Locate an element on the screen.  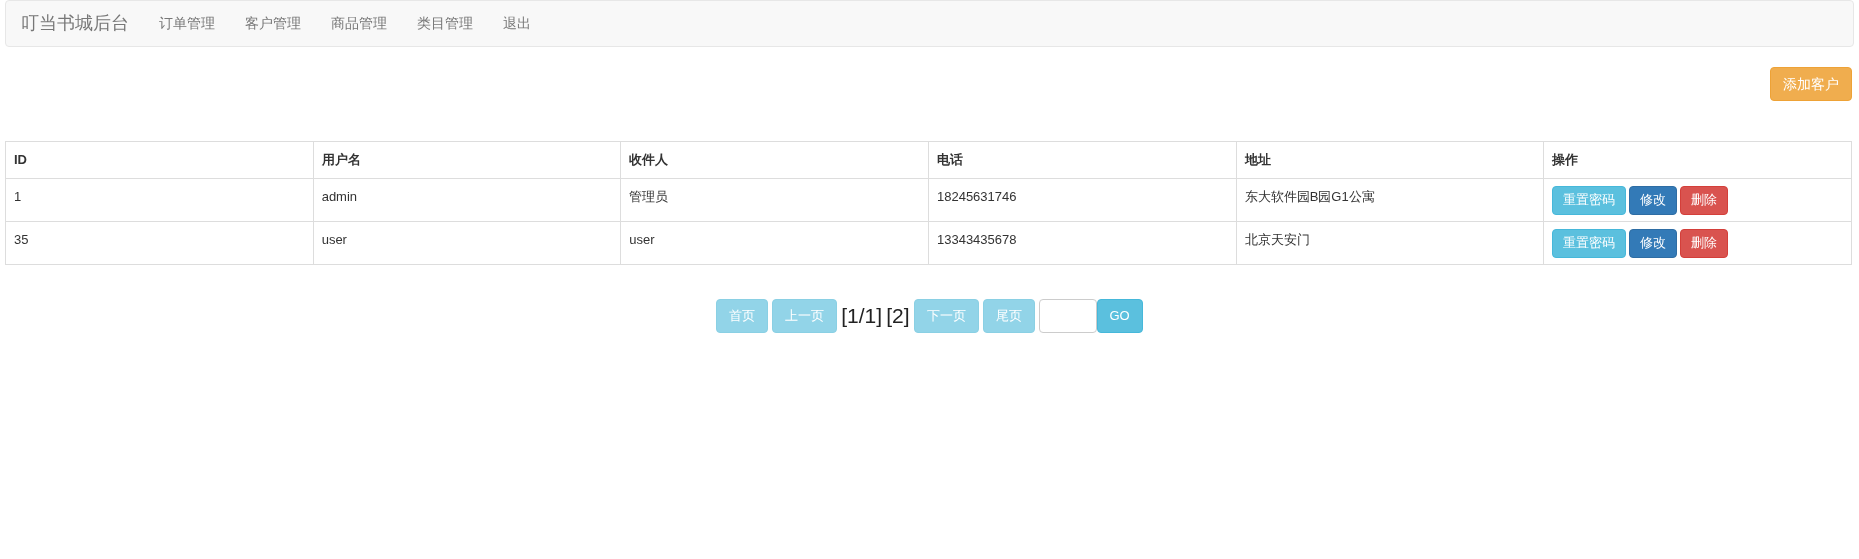
table-cell: 18245631746 is located at coordinates (976, 196).